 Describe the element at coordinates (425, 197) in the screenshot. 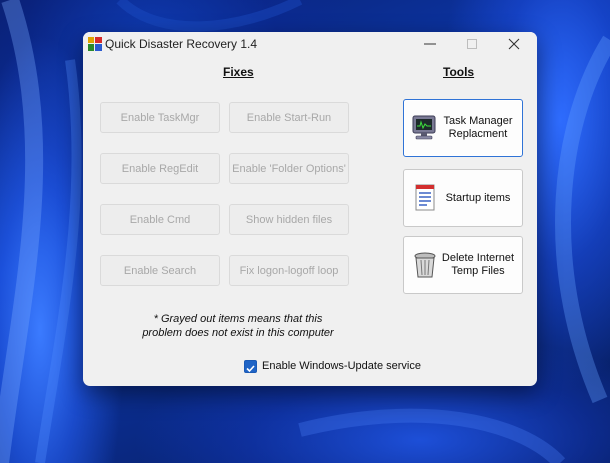

I see `document-list-icon` at that location.